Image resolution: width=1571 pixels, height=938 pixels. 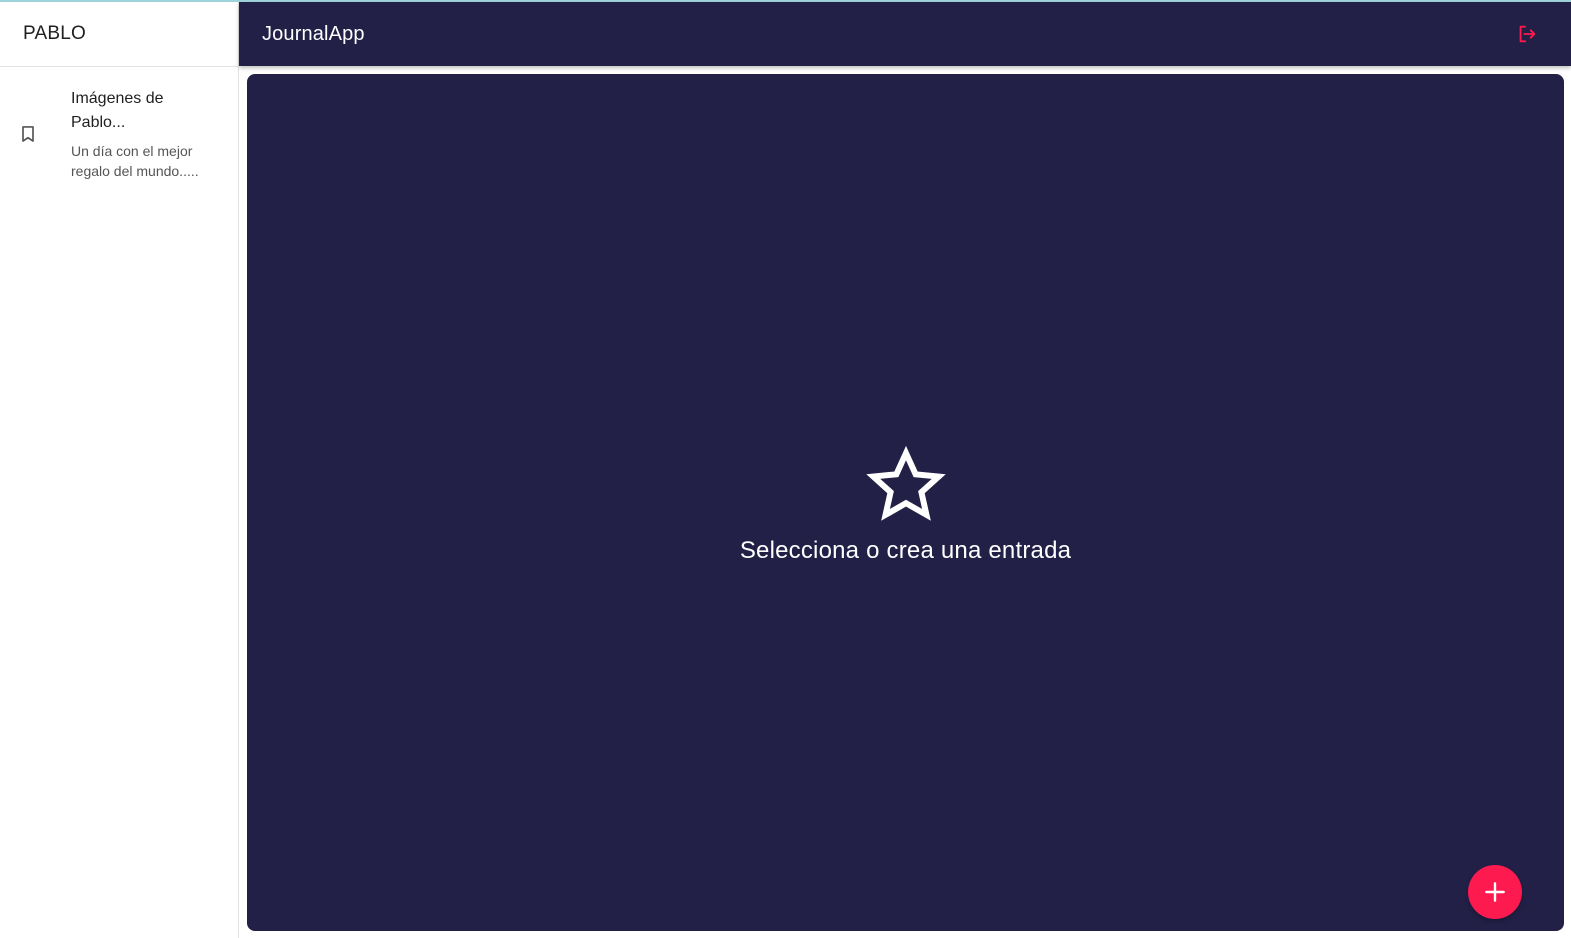 I want to click on logout-icon, so click(x=1527, y=34).